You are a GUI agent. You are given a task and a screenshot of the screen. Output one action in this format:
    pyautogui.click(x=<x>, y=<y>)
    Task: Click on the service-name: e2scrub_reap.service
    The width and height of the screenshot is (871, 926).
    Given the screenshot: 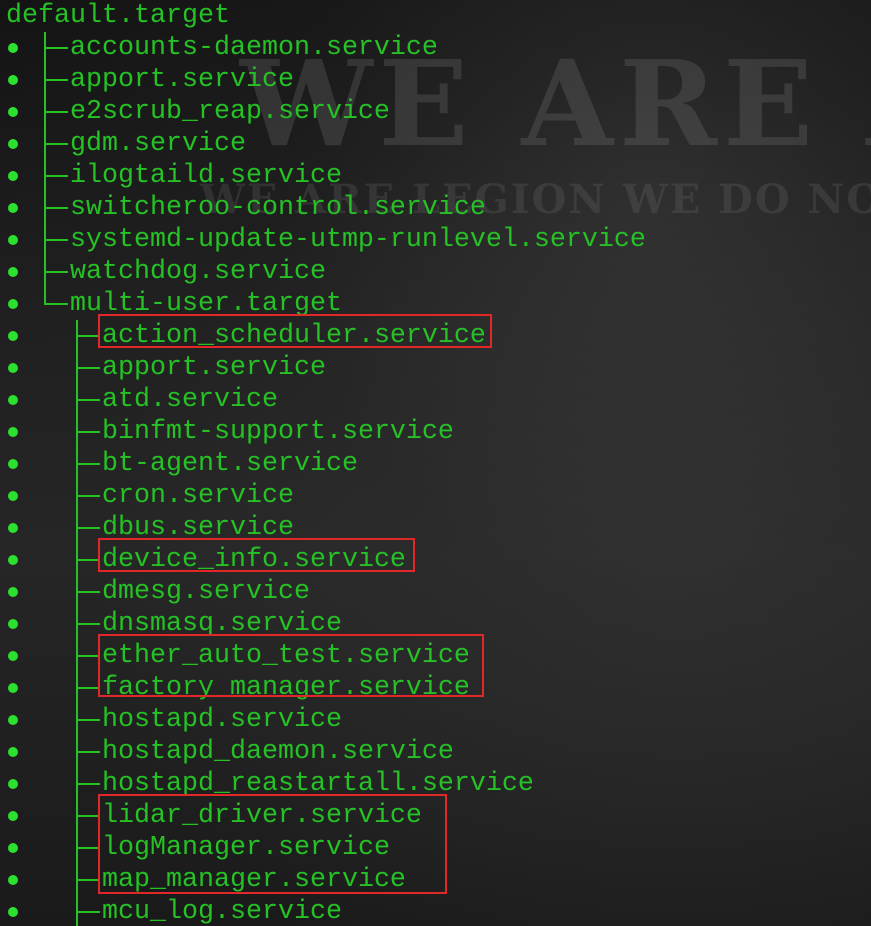 What is the action you would take?
    pyautogui.click(x=230, y=112)
    